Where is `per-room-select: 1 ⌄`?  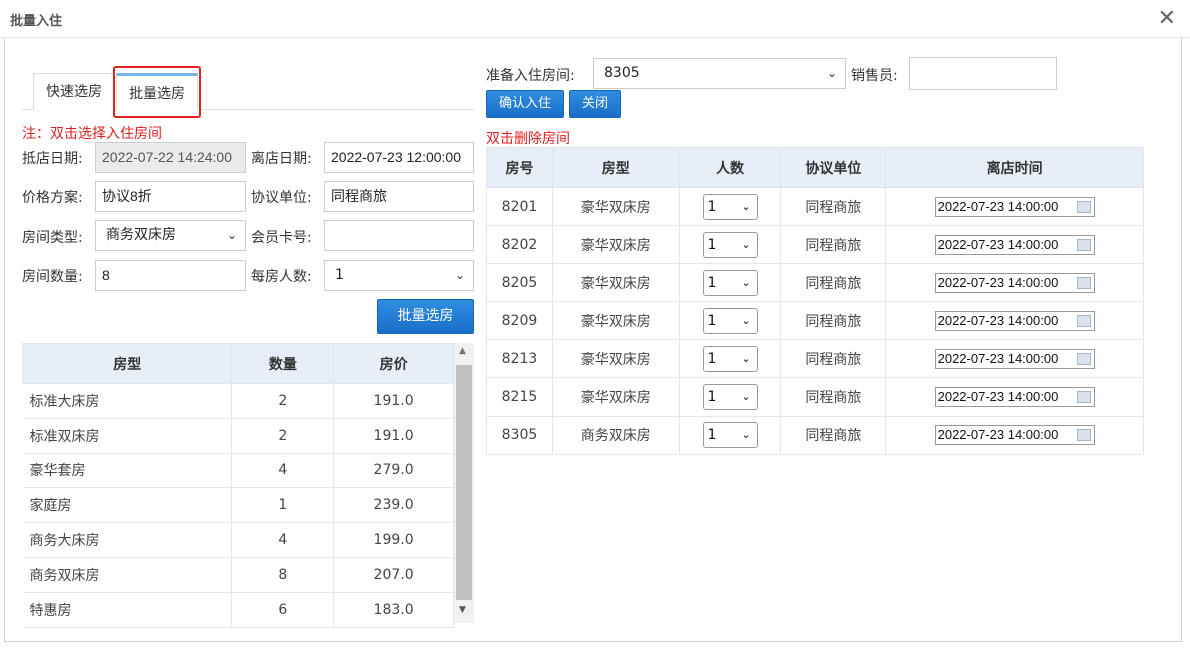
per-room-select: 1 ⌄ is located at coordinates (399, 275).